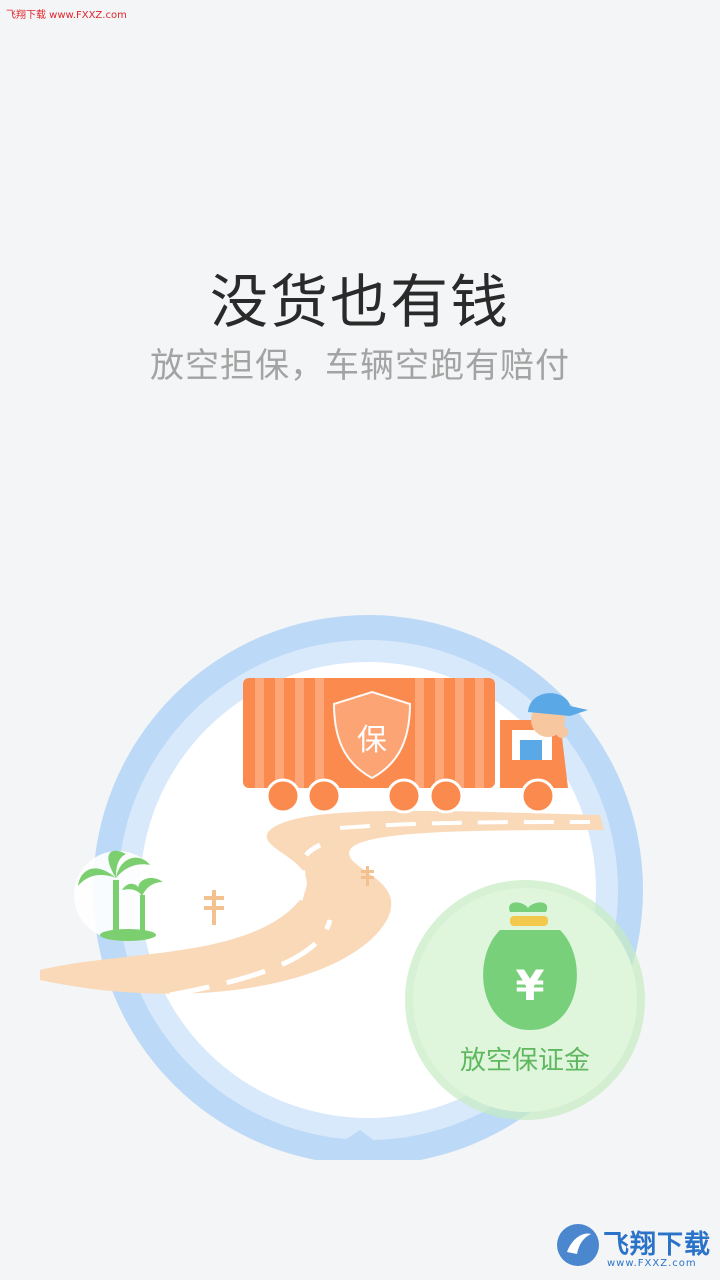 This screenshot has height=1280, width=720. Describe the element at coordinates (657, 1245) in the screenshot. I see `brand-name: 飞翔下载` at that location.